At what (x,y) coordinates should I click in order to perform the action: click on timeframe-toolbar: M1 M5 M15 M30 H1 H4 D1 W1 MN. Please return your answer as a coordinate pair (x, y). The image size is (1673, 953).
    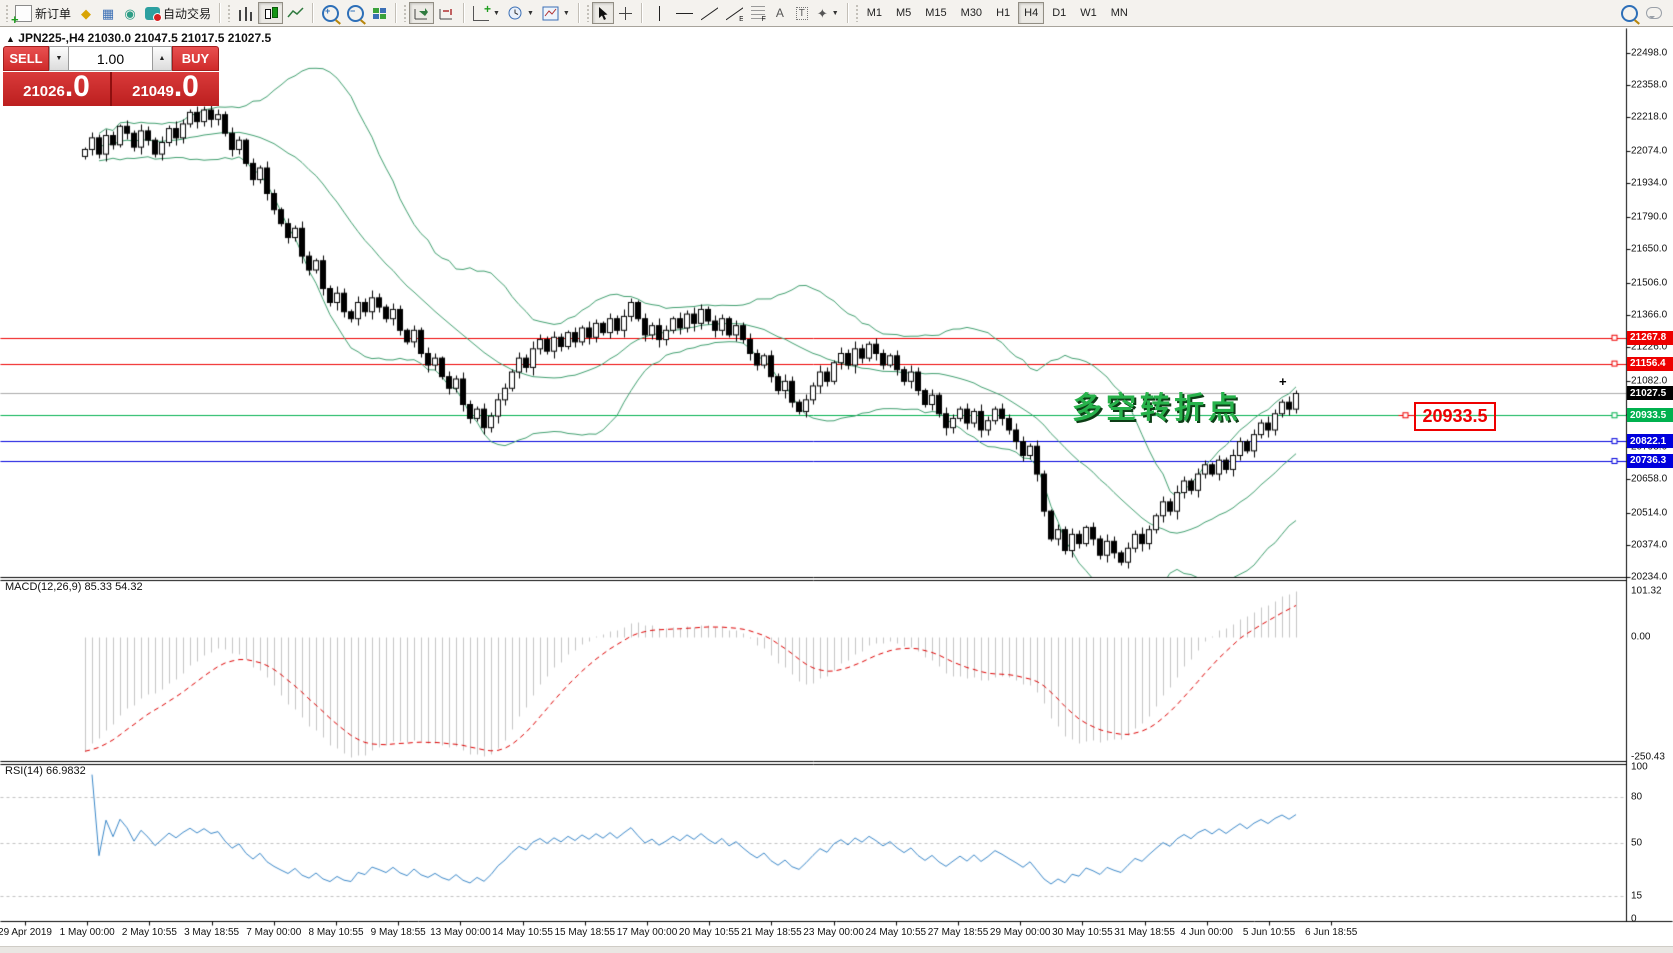
    Looking at the image, I should click on (997, 13).